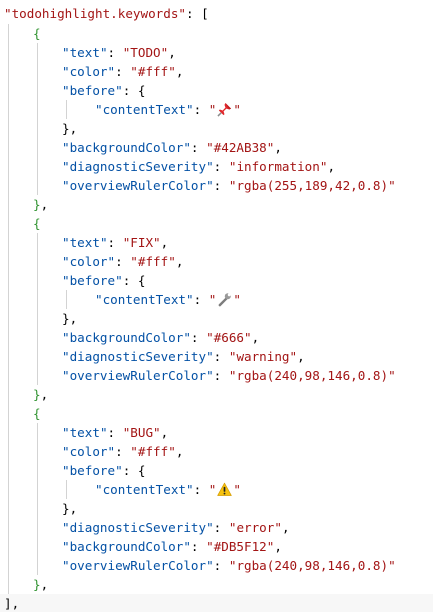 This screenshot has height=613, width=433. Describe the element at coordinates (225, 300) in the screenshot. I see `wrench-icon` at that location.